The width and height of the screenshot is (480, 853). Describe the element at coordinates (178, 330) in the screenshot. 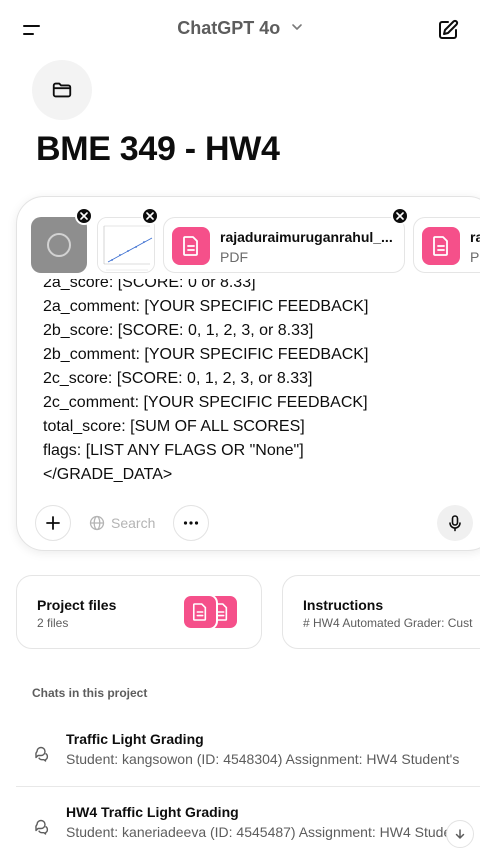

I see `prompt-line: 2b_score: [SCORE: 0, 1, 2, 3, or 8.33]` at that location.